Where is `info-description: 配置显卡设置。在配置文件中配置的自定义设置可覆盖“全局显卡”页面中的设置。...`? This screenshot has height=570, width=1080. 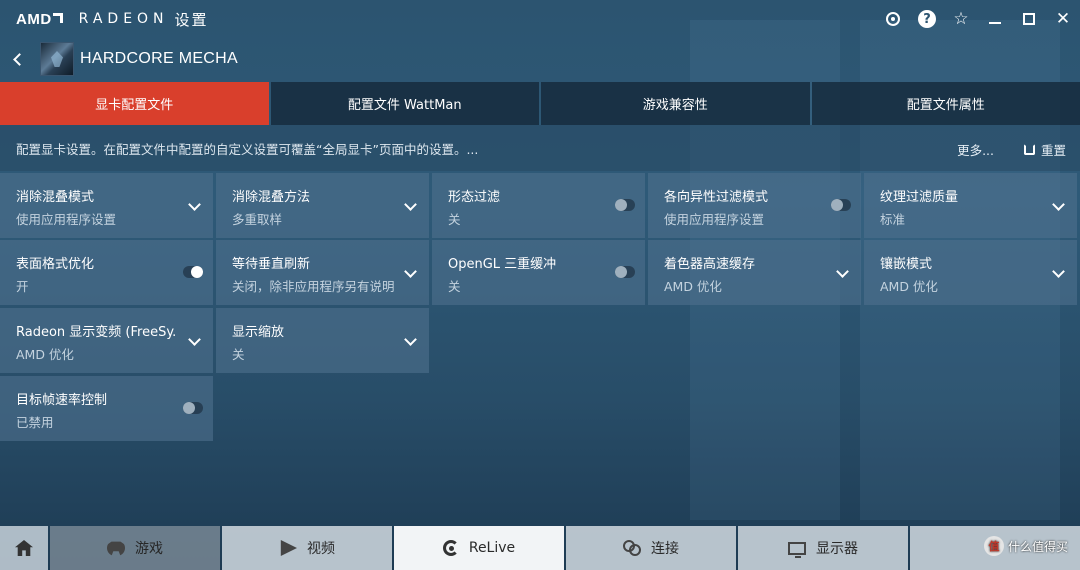 info-description: 配置显卡设置。在配置文件中配置的自定义设置可覆盖“全局显卡”页面中的设置。... is located at coordinates (247, 149).